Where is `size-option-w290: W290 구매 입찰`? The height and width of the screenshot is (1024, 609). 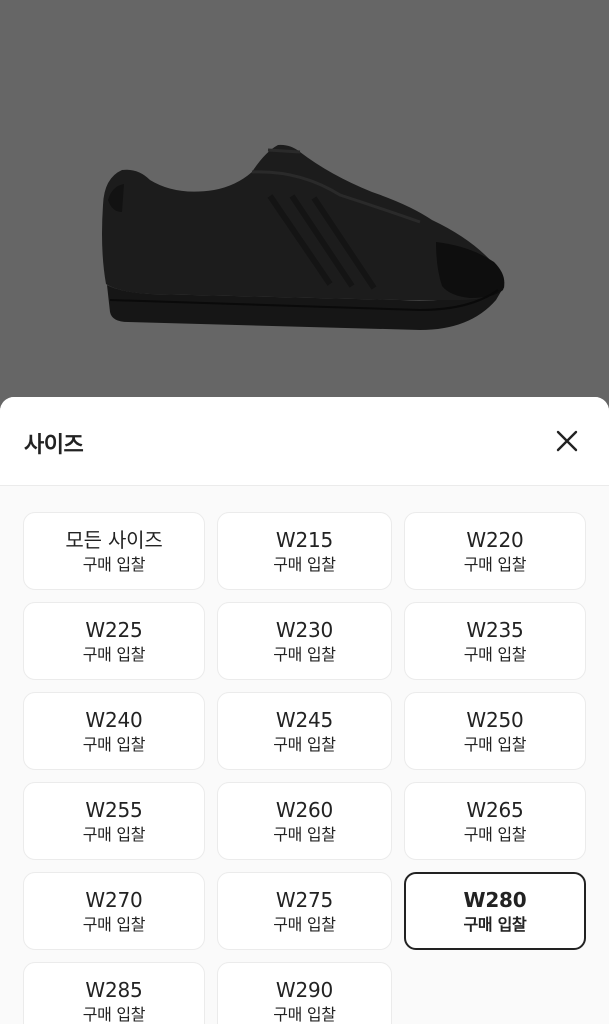 size-option-w290: W290 구매 입찰 is located at coordinates (304, 993).